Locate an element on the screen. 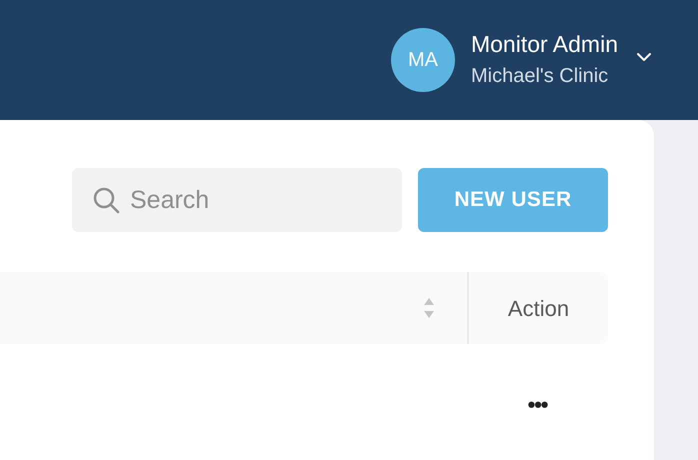 The height and width of the screenshot is (460, 698). search-icon is located at coordinates (106, 200).